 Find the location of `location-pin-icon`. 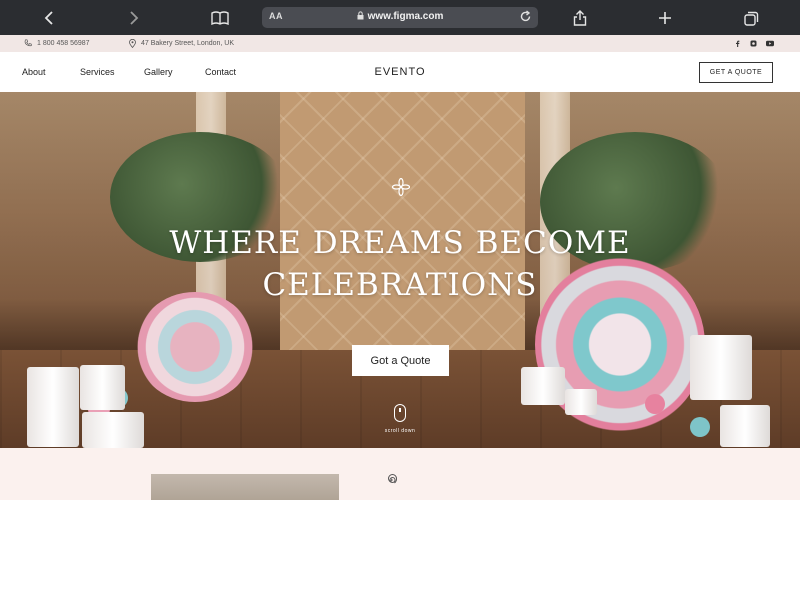

location-pin-icon is located at coordinates (132, 43).